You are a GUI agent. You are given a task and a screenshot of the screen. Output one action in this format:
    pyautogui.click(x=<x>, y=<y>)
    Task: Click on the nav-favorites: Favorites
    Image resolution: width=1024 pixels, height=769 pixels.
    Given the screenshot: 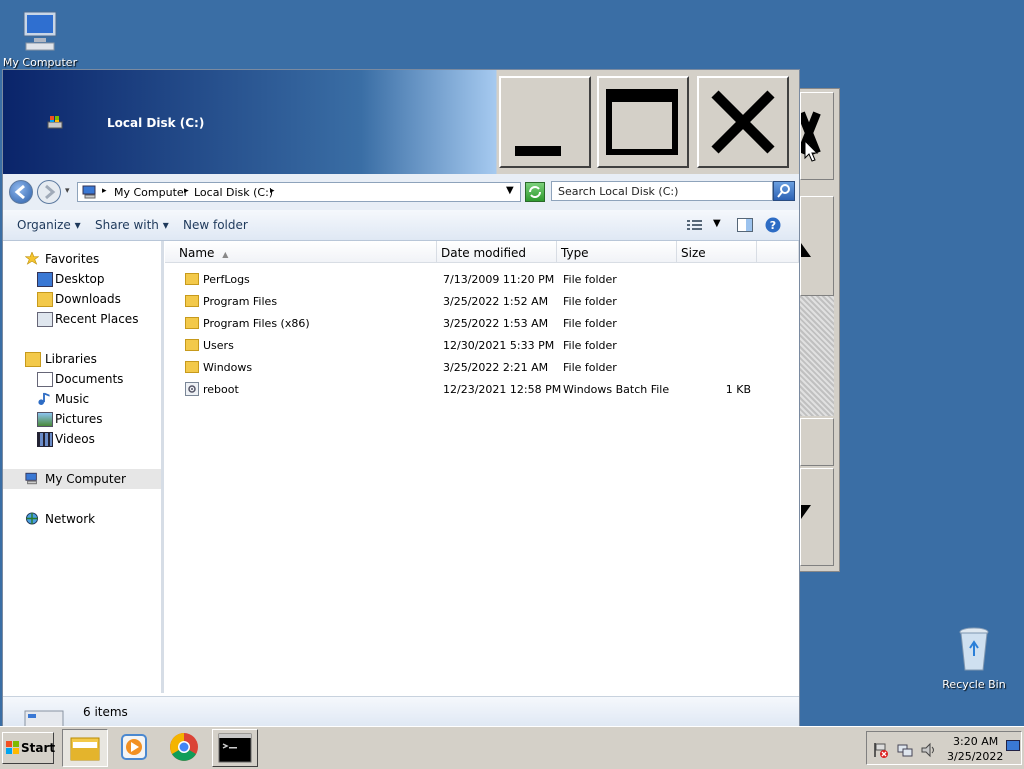 What is the action you would take?
    pyautogui.click(x=82, y=259)
    